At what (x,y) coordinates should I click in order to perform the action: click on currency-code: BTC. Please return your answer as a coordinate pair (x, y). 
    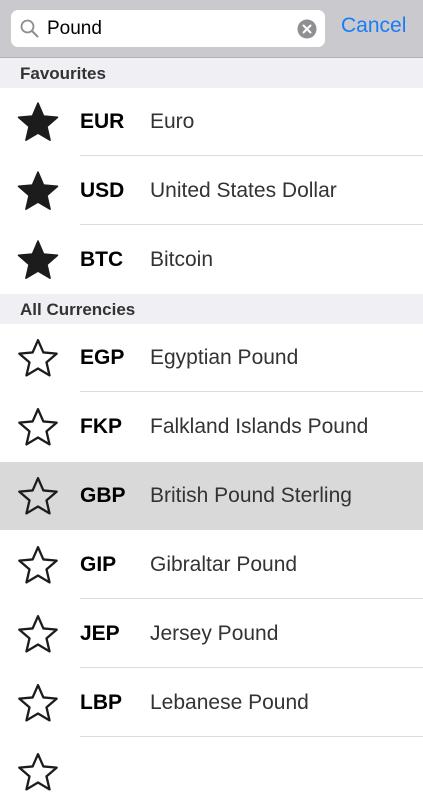
    Looking at the image, I should click on (102, 259).